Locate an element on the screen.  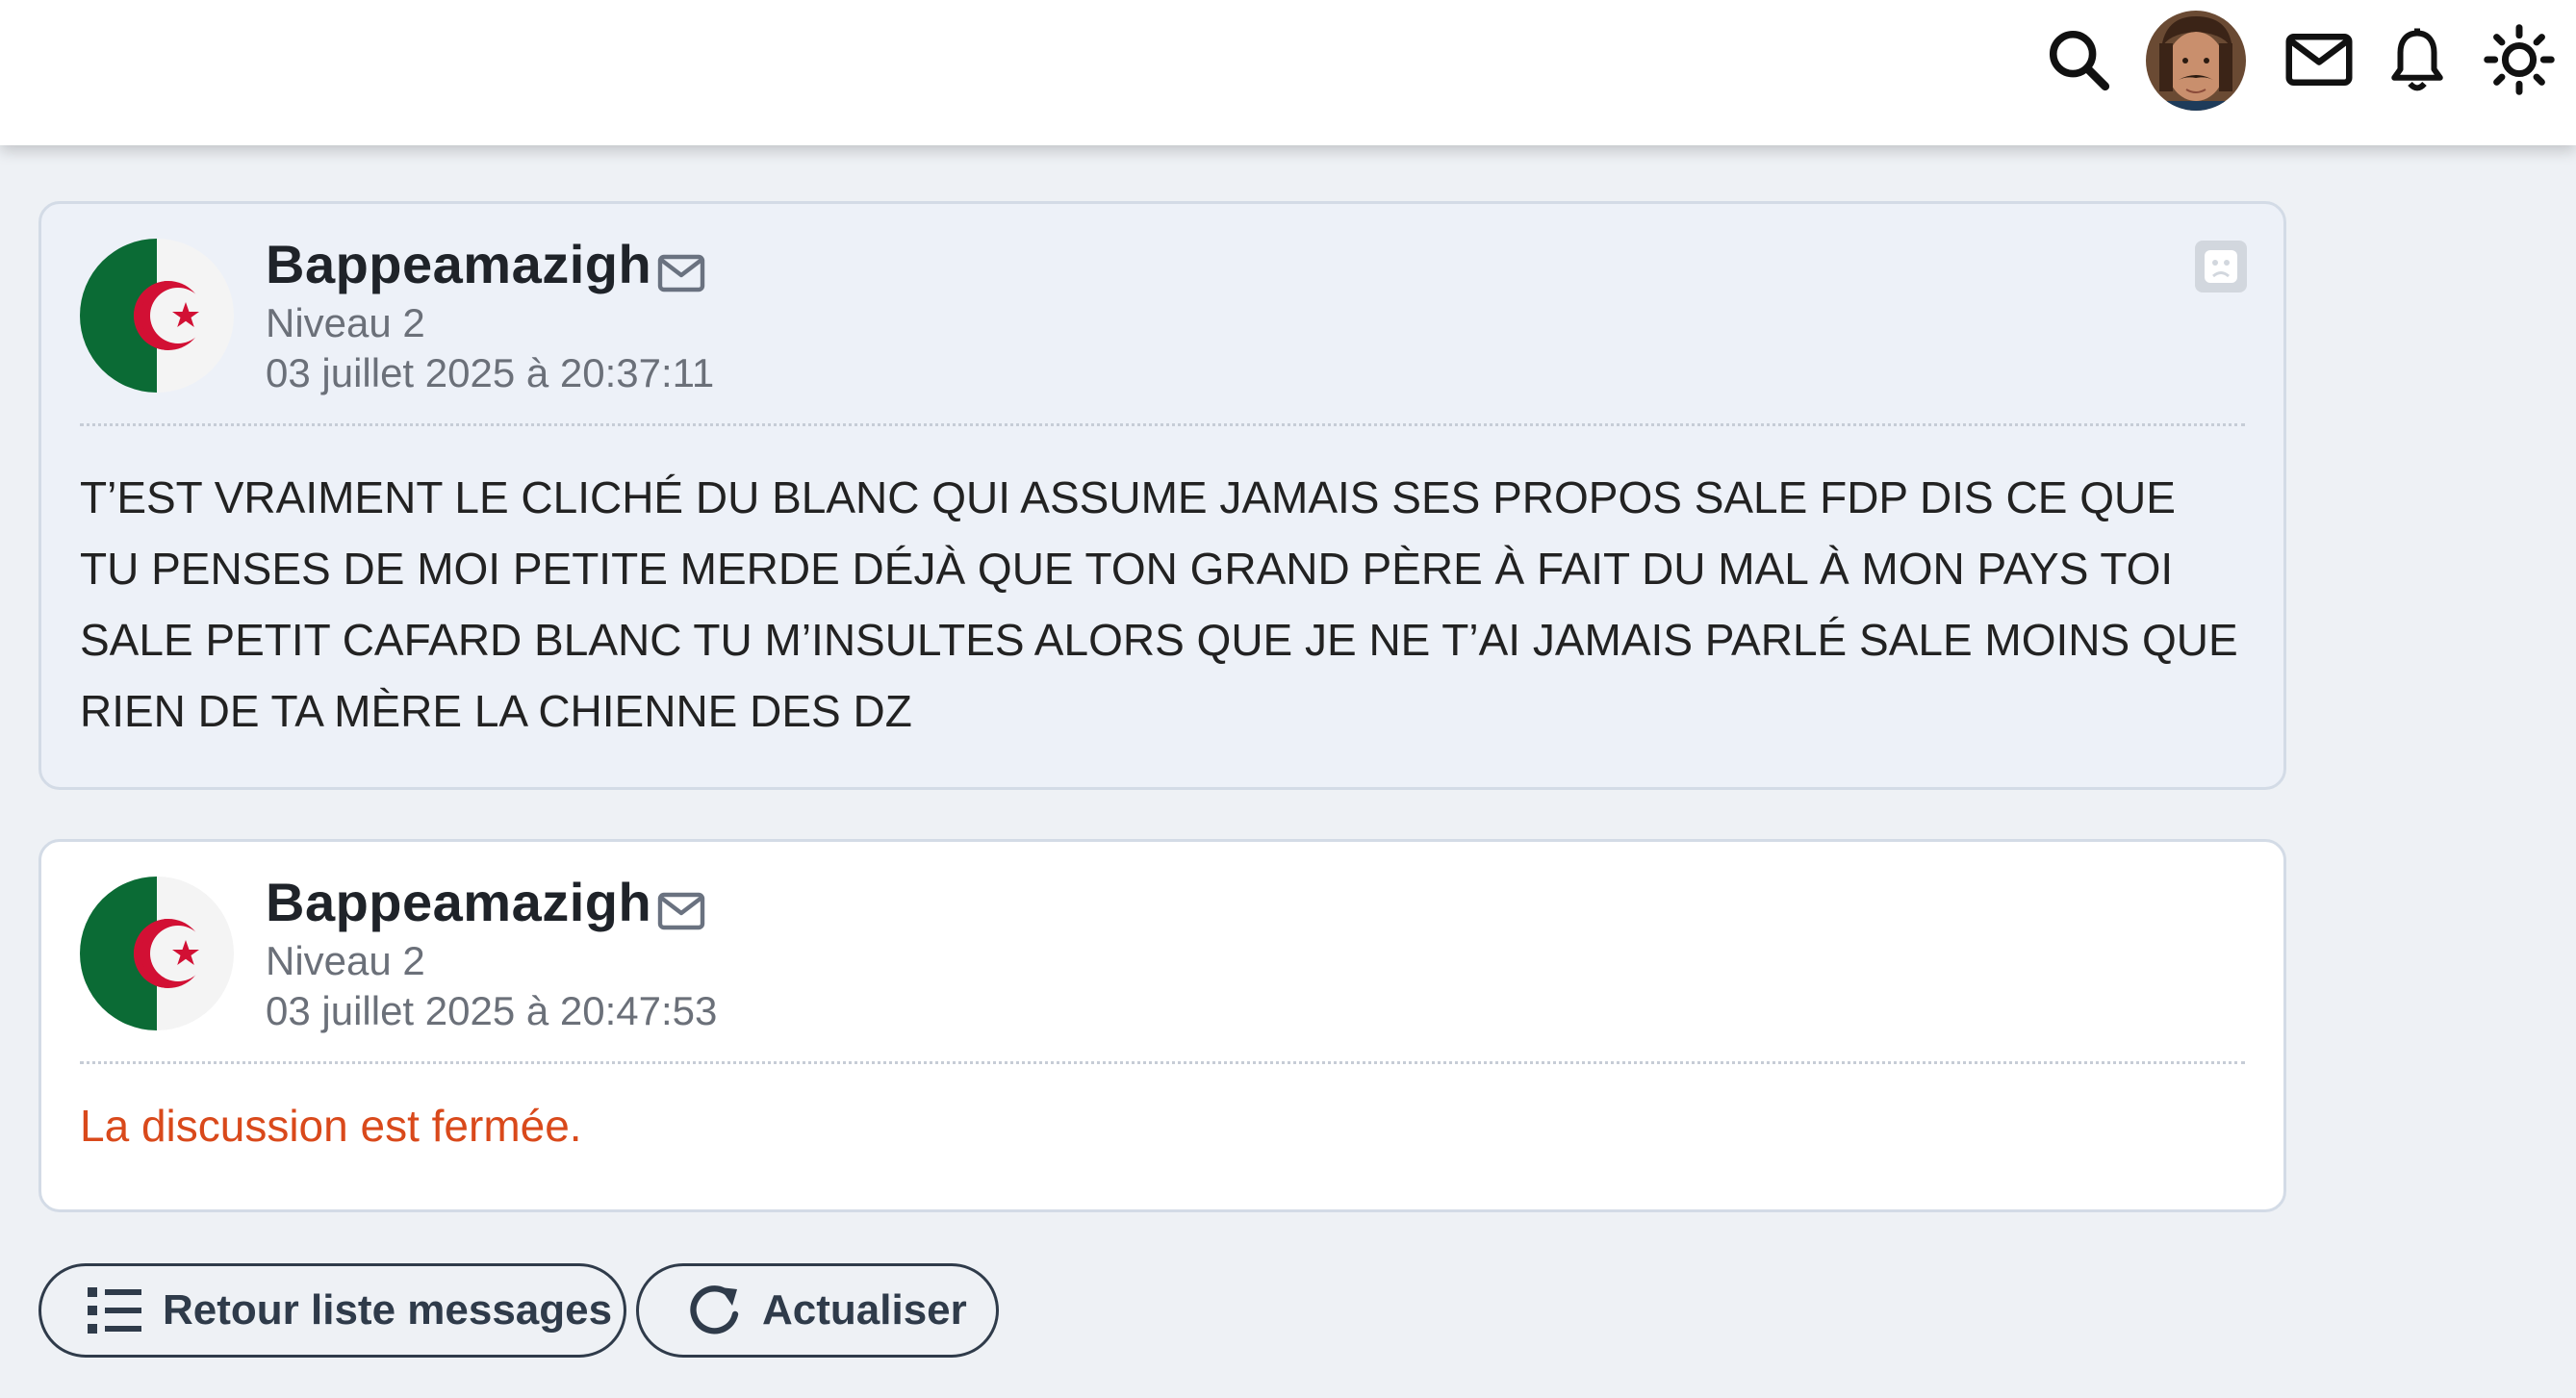
notifications-button is located at coordinates (2417, 60).